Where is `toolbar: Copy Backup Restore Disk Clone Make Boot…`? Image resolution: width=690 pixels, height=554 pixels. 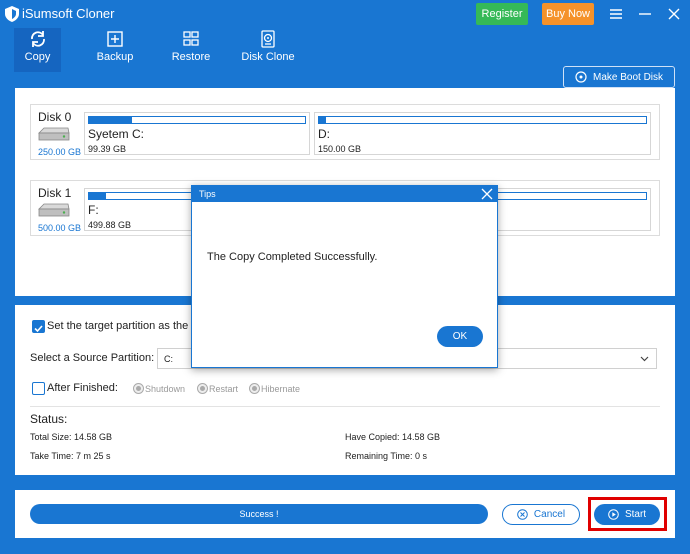
toolbar: Copy Backup Restore Disk Clone Make Boot… is located at coordinates (345, 58).